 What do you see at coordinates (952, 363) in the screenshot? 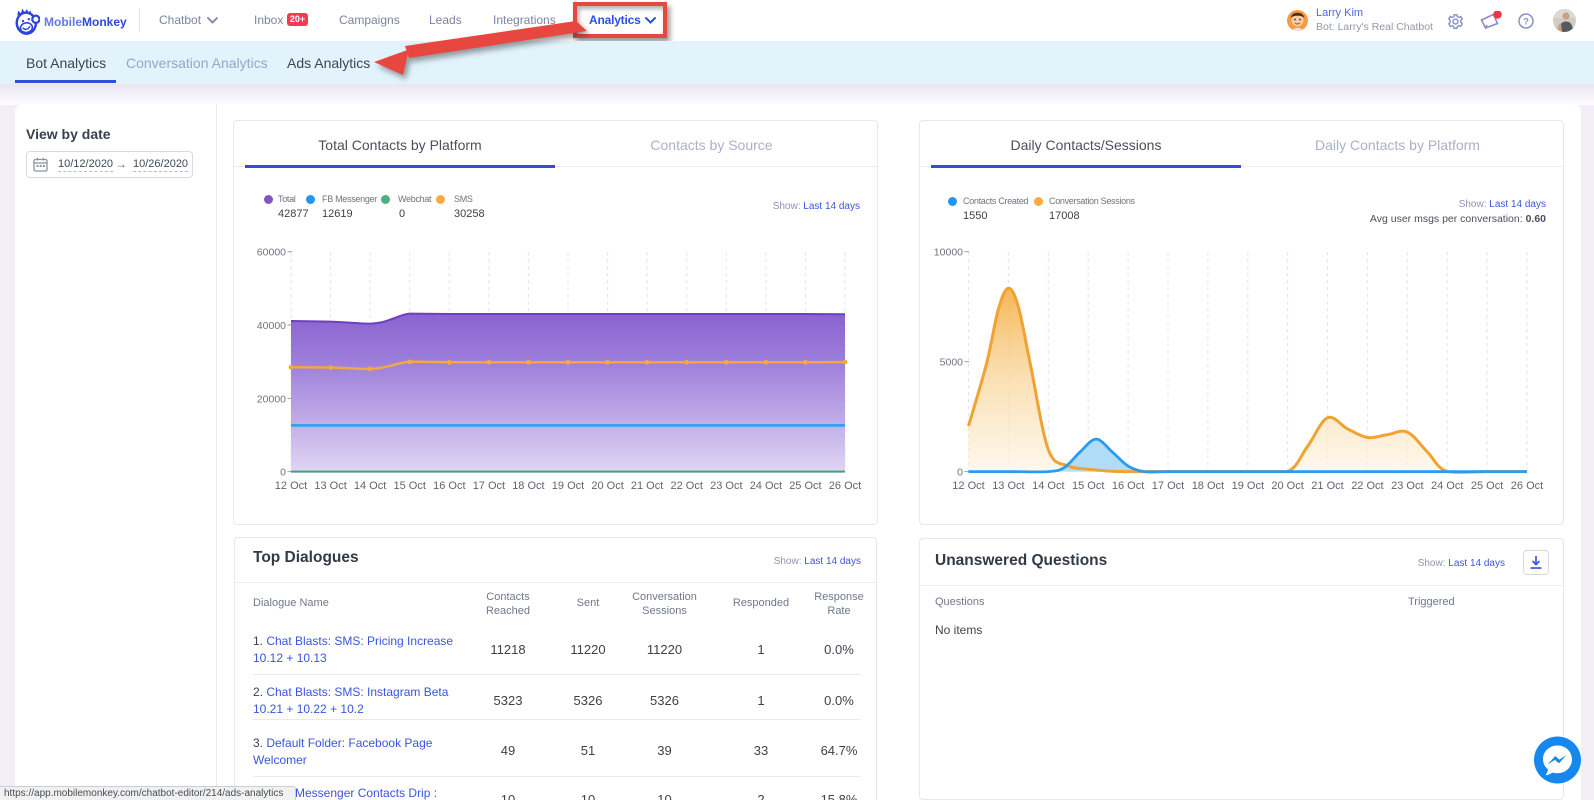
I see `svg-text: 5000` at bounding box center [952, 363].